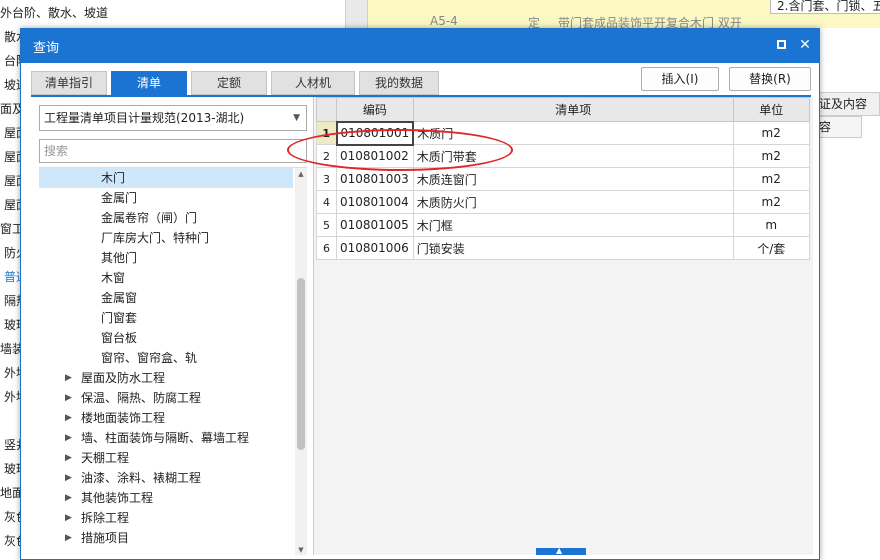 Image resolution: width=880 pixels, height=560 pixels. Describe the element at coordinates (771, 225) in the screenshot. I see `cell-unit: m` at that location.